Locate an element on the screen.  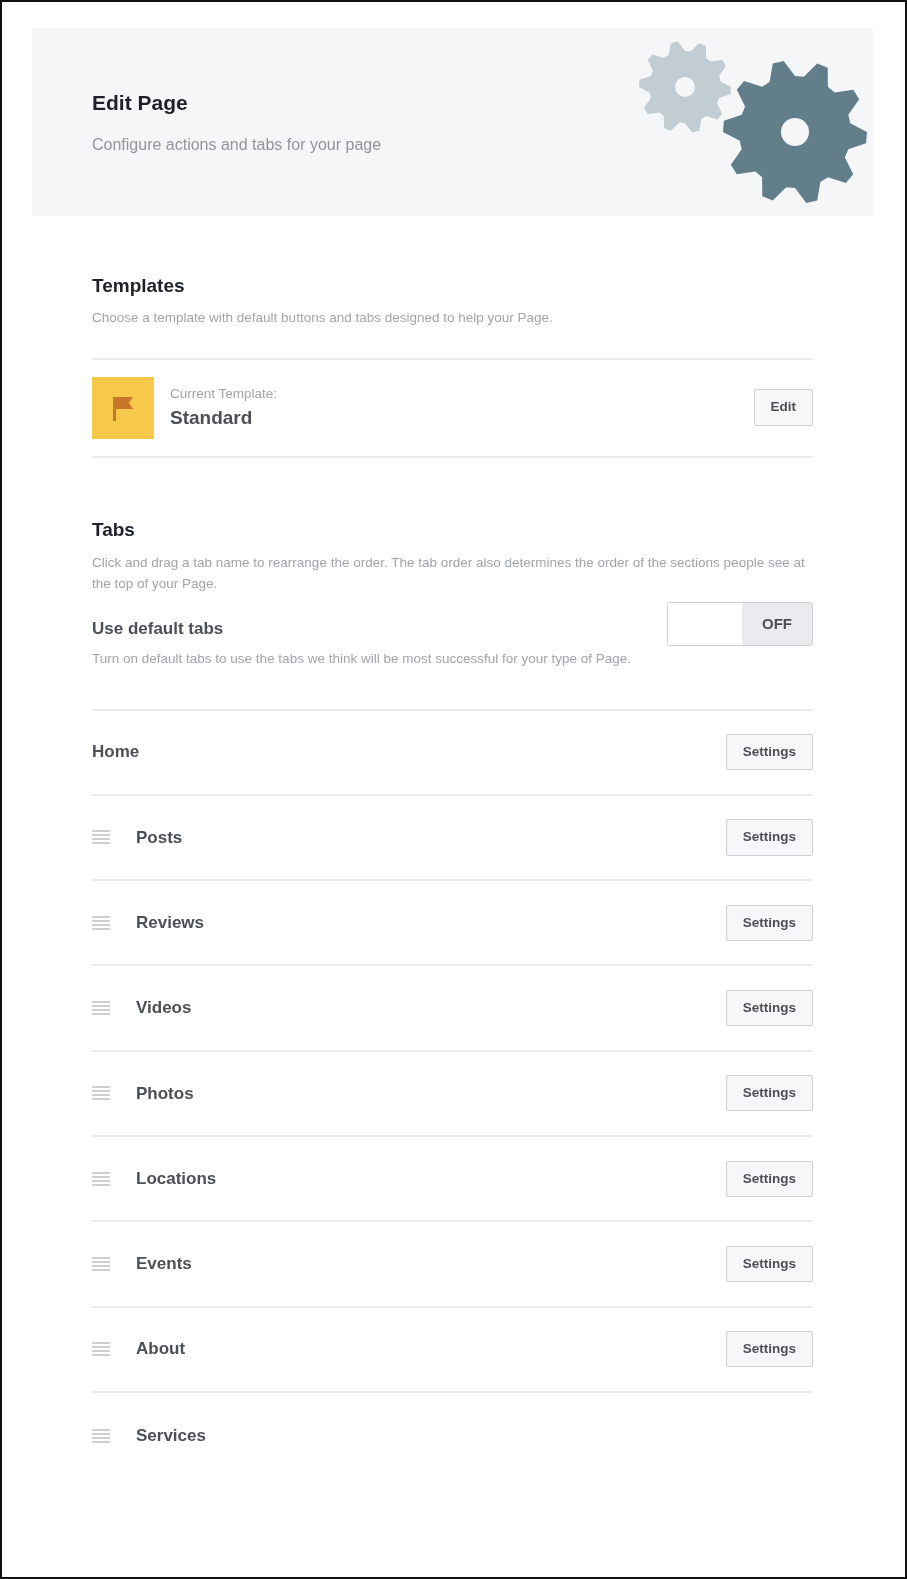
tab-name: Services is located at coordinates (171, 1435).